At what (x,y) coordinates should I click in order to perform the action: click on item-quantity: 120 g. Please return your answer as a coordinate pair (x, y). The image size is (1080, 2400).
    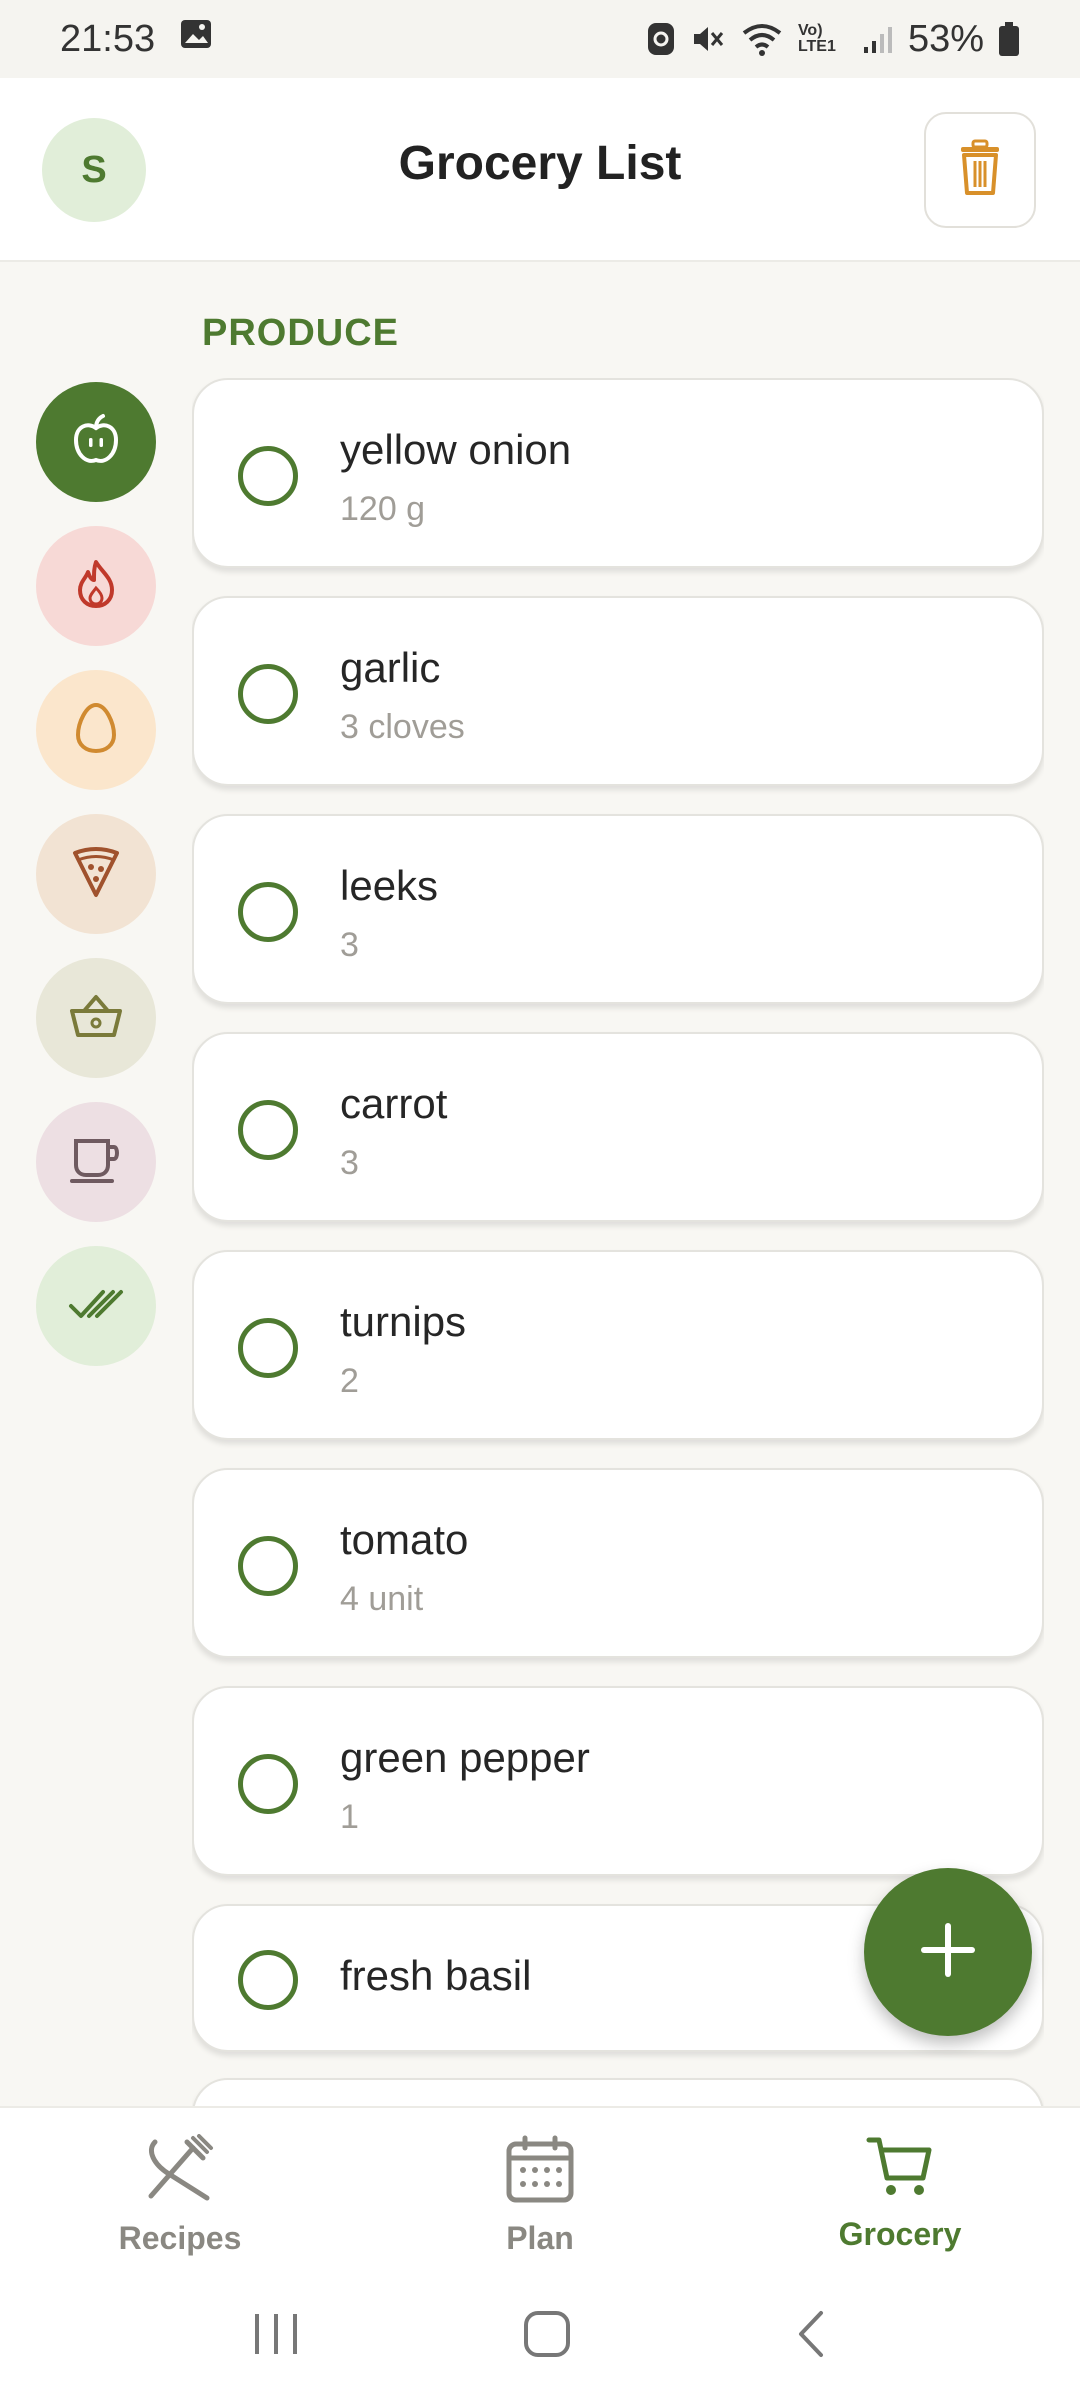
    Looking at the image, I should click on (383, 509).